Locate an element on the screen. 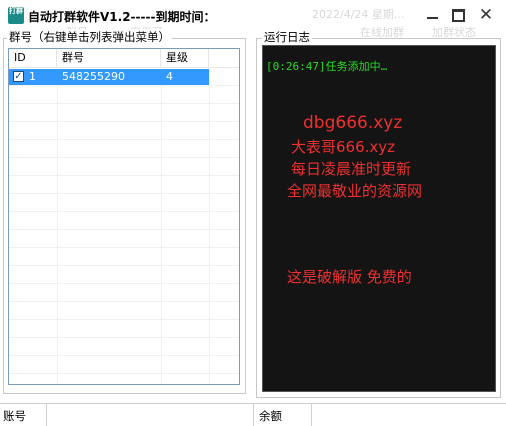 This screenshot has height=426, width=506. column-header-stars: 星级 is located at coordinates (185, 58).